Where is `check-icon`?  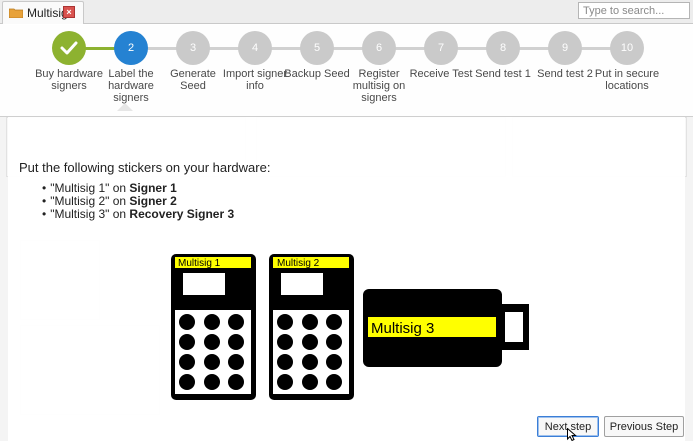 check-icon is located at coordinates (69, 48).